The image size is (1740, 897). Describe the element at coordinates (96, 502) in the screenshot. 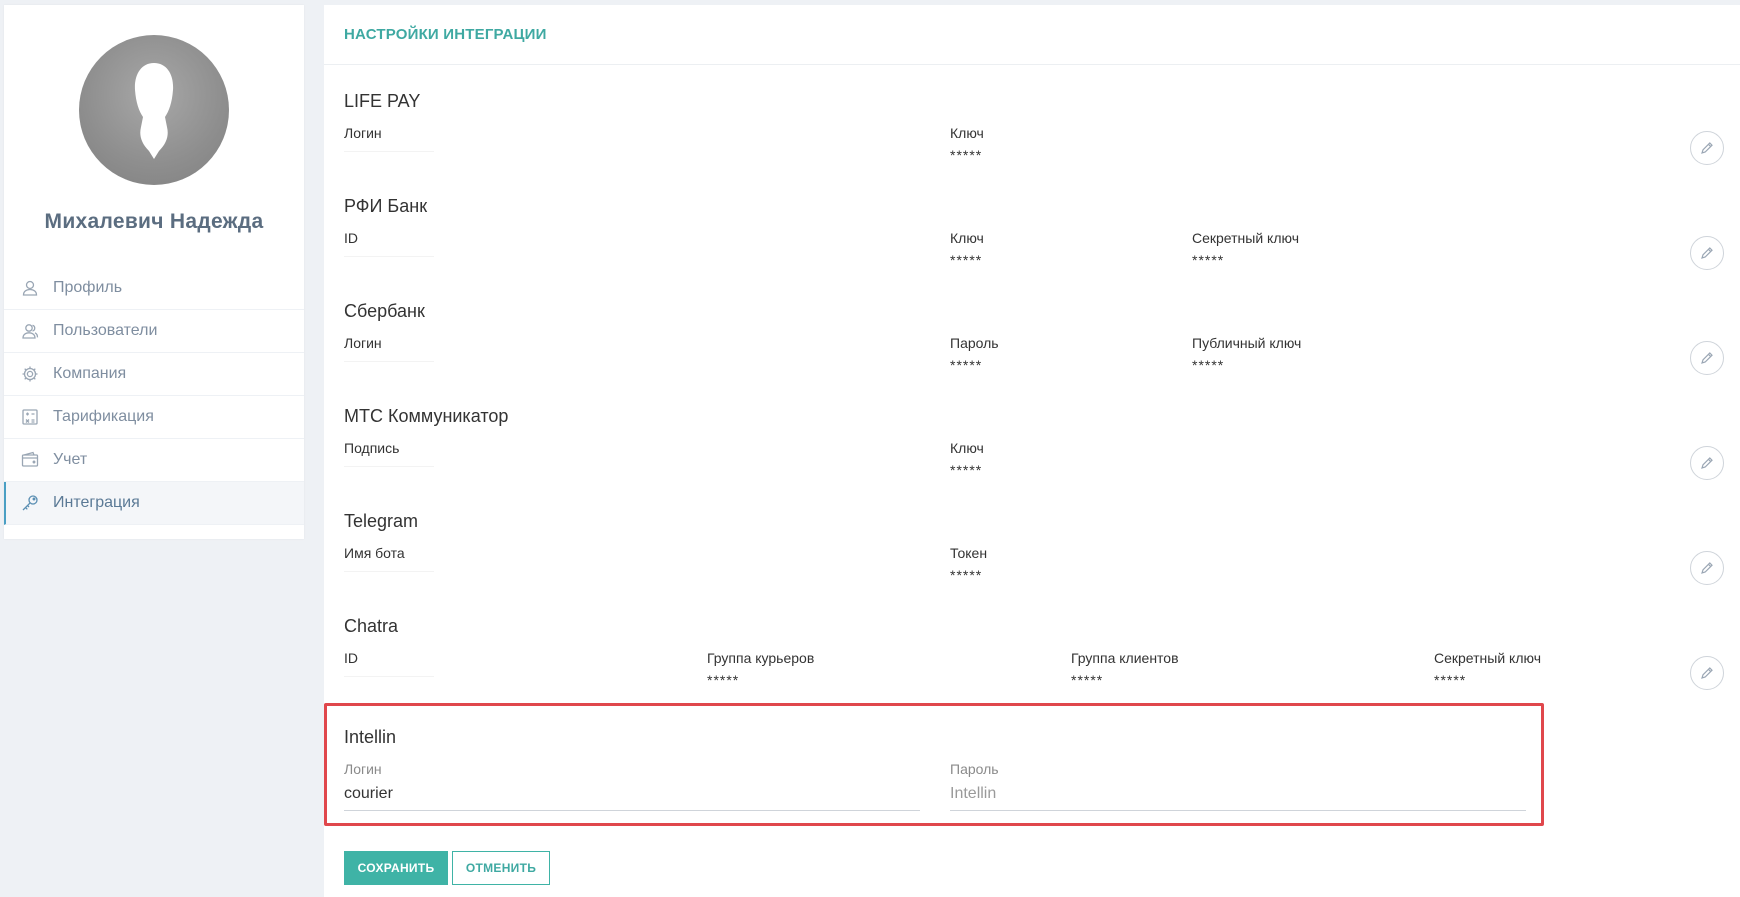

I see `sidebar-item-label: Интеграция` at that location.